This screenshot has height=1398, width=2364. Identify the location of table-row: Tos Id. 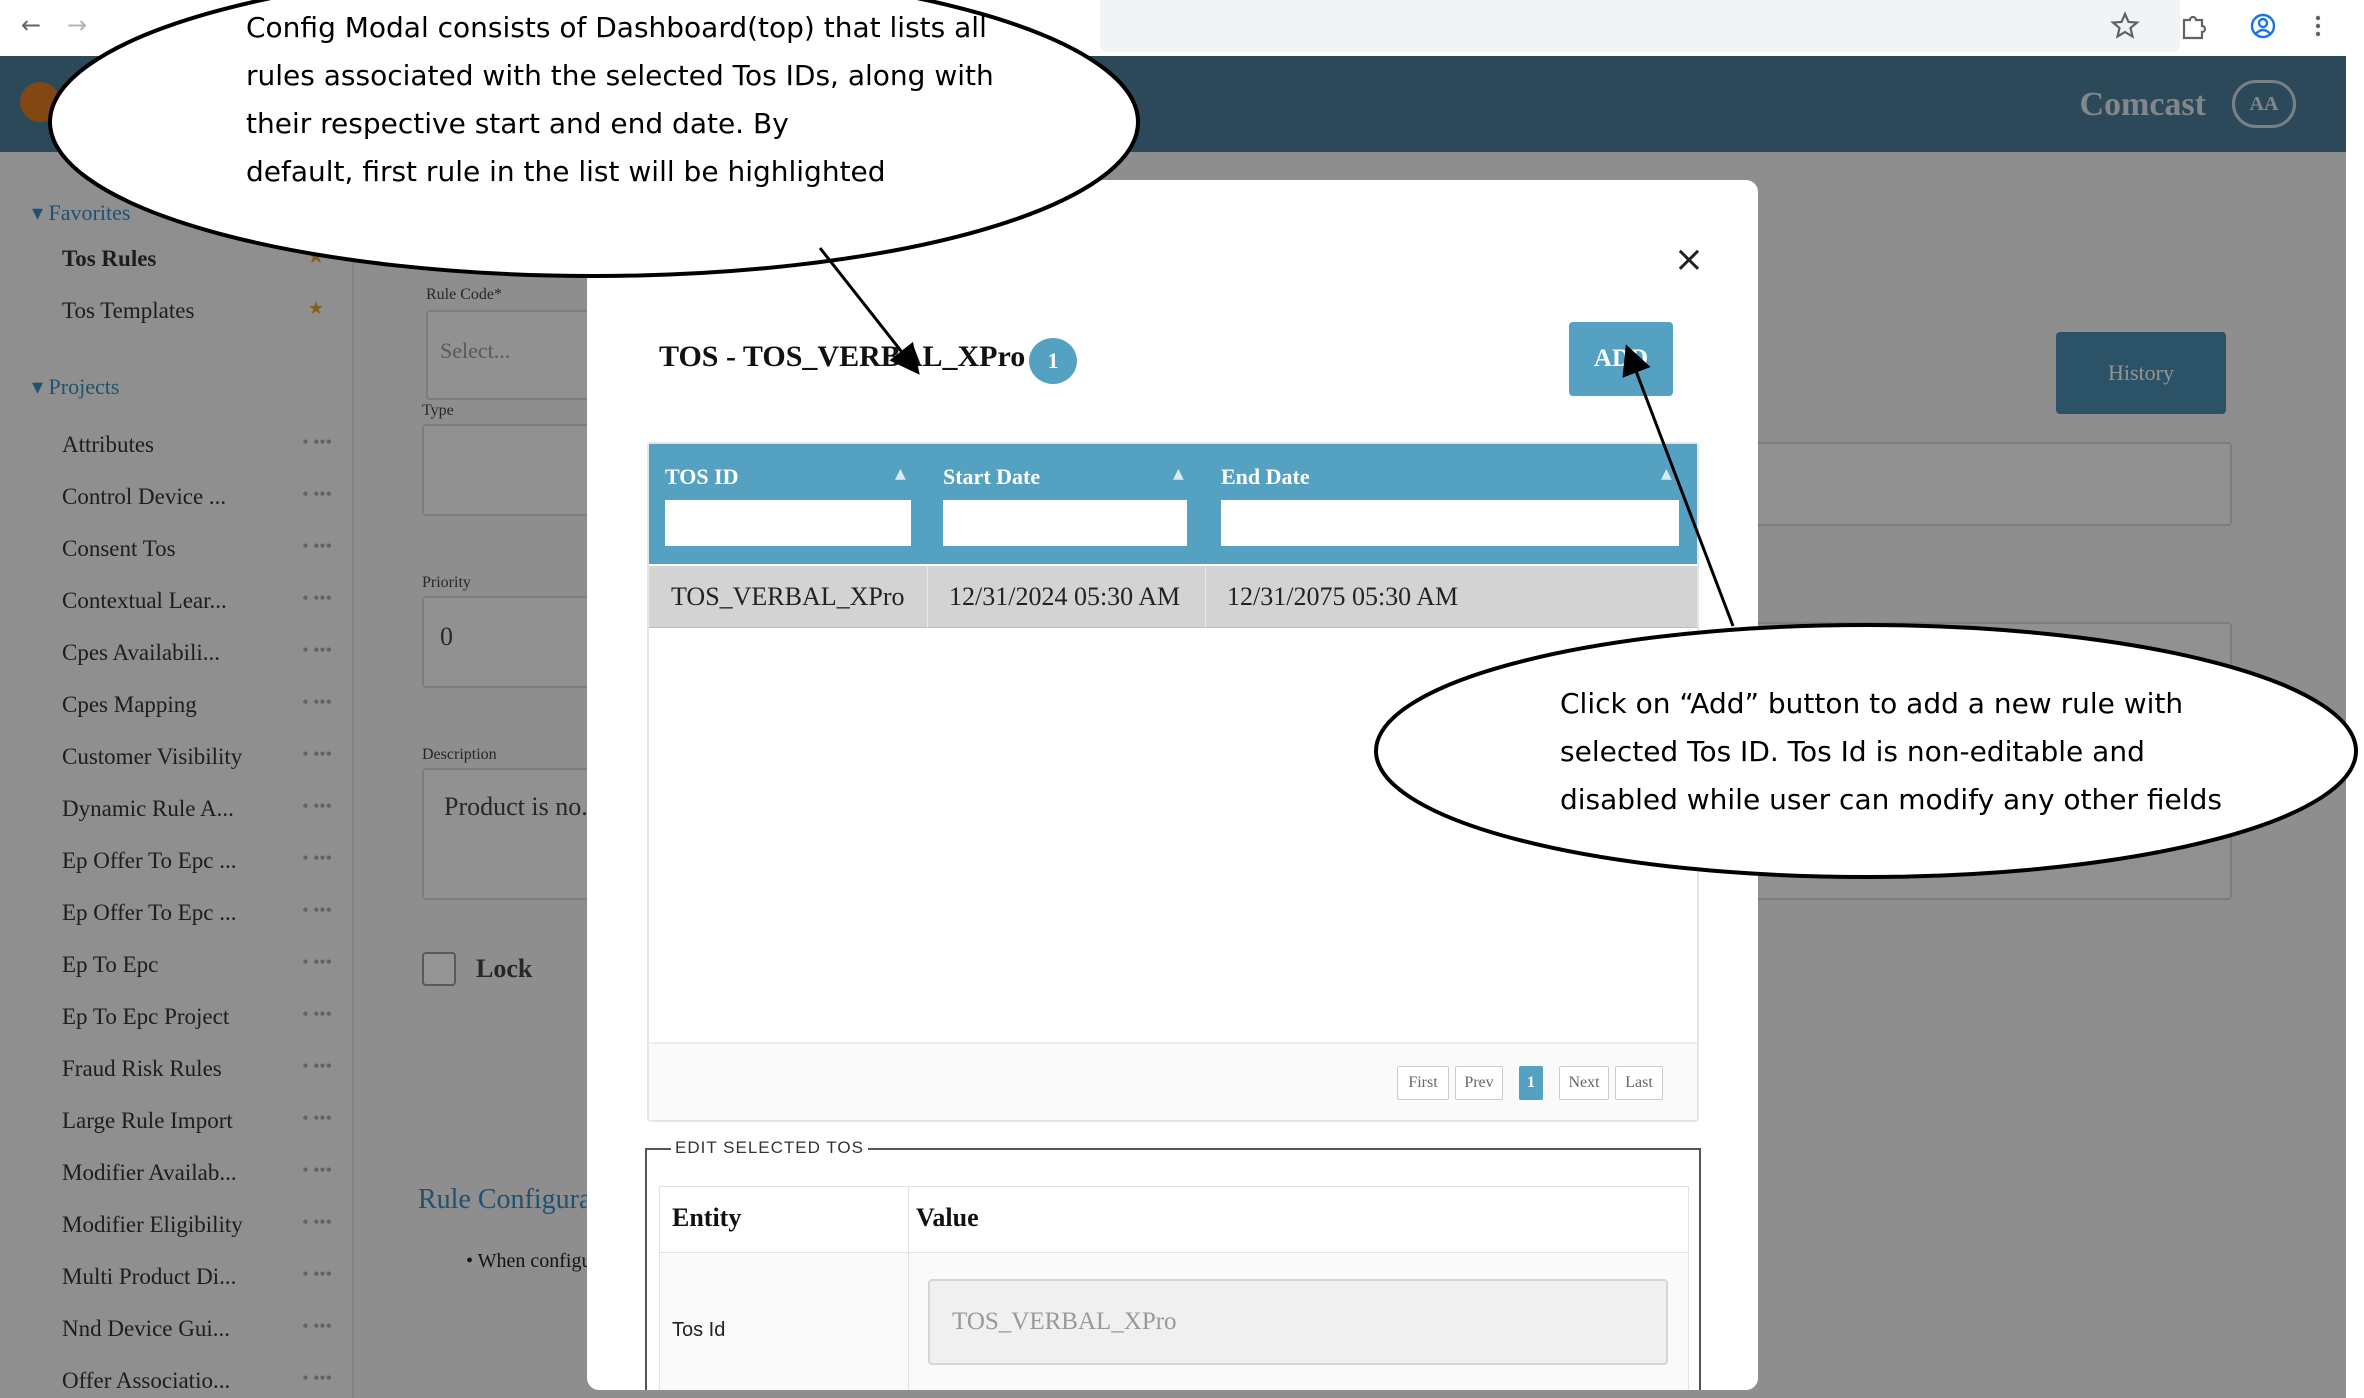
(1174, 1321).